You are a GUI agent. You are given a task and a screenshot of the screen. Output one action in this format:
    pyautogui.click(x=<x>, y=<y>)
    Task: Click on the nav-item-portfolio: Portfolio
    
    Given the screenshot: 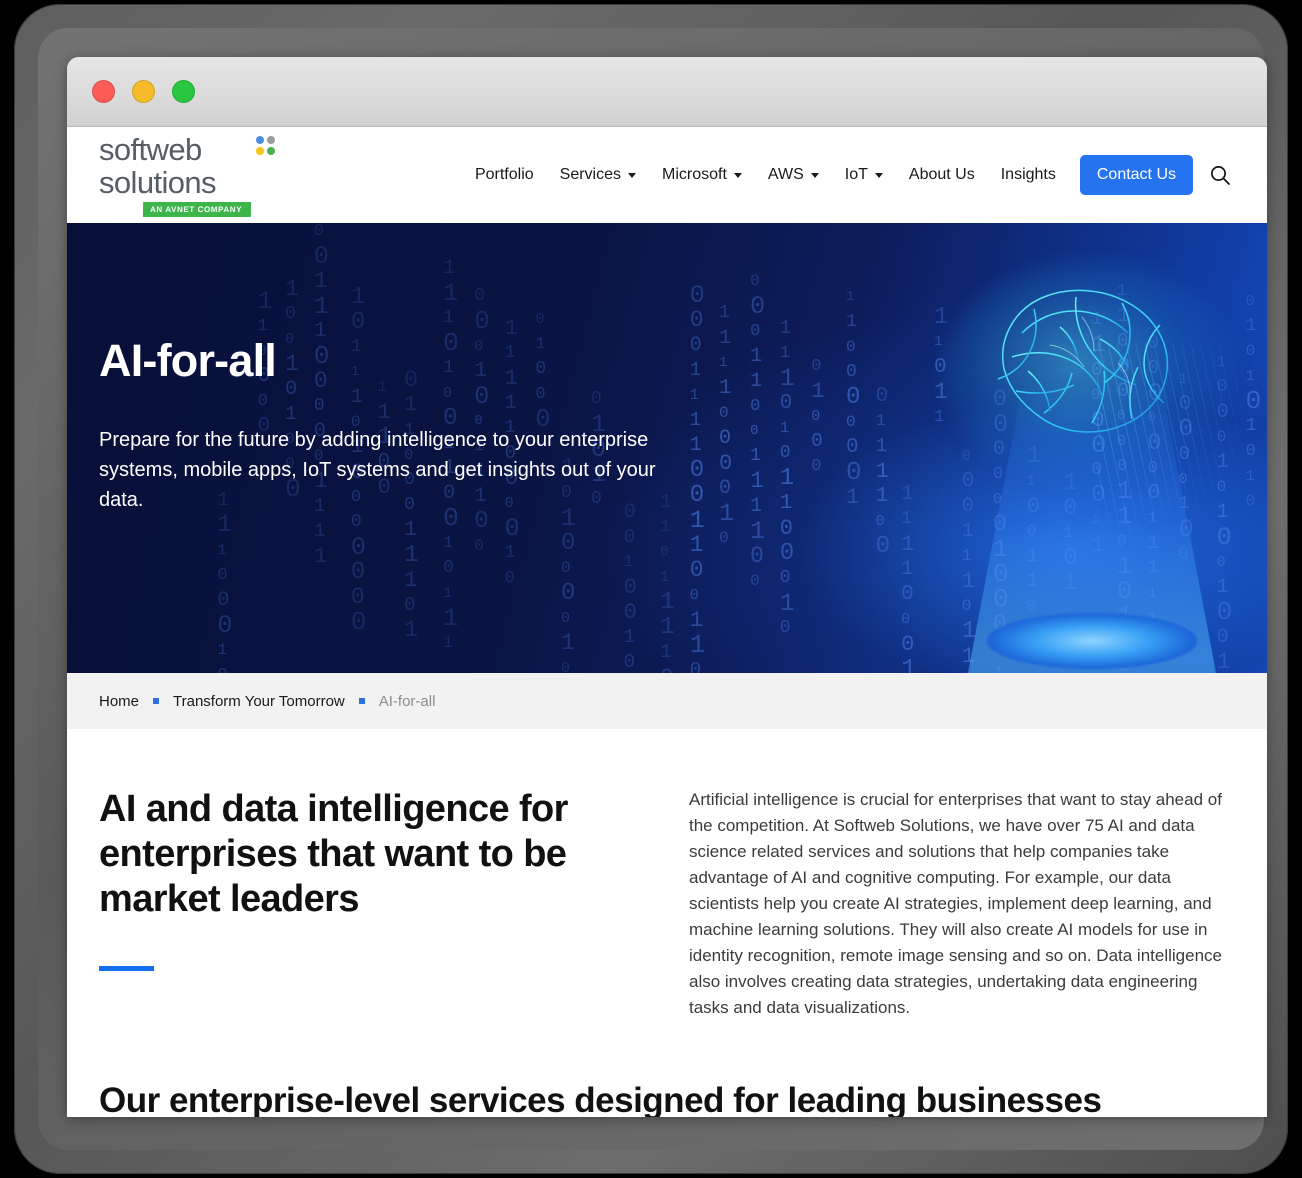 What is the action you would take?
    pyautogui.click(x=504, y=175)
    